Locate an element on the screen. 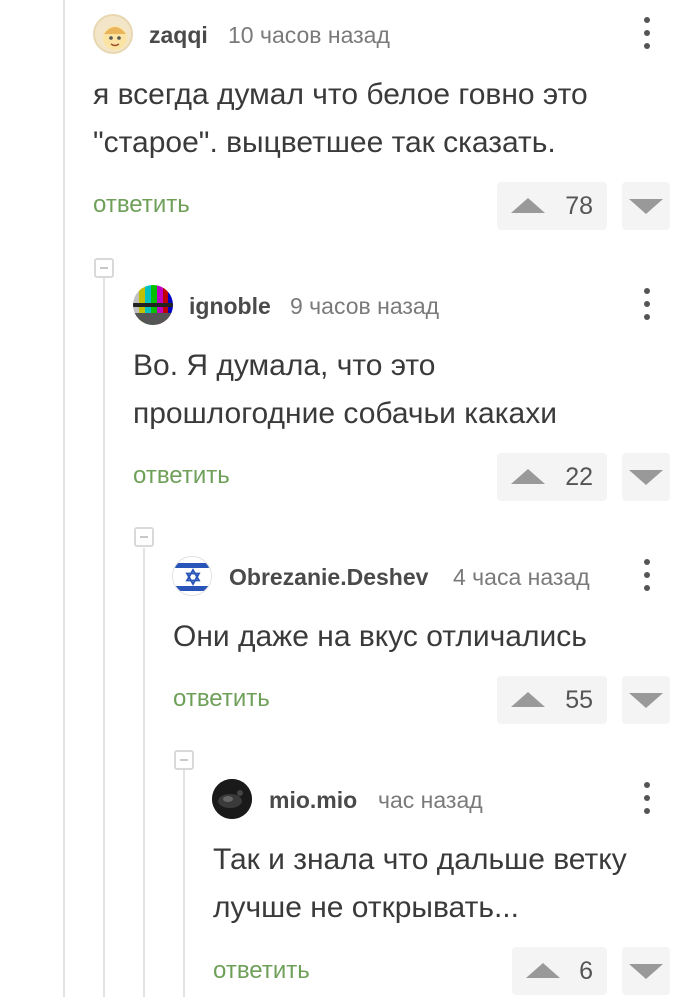 The width and height of the screenshot is (700, 997). comment-time: 4 часа назад is located at coordinates (521, 577).